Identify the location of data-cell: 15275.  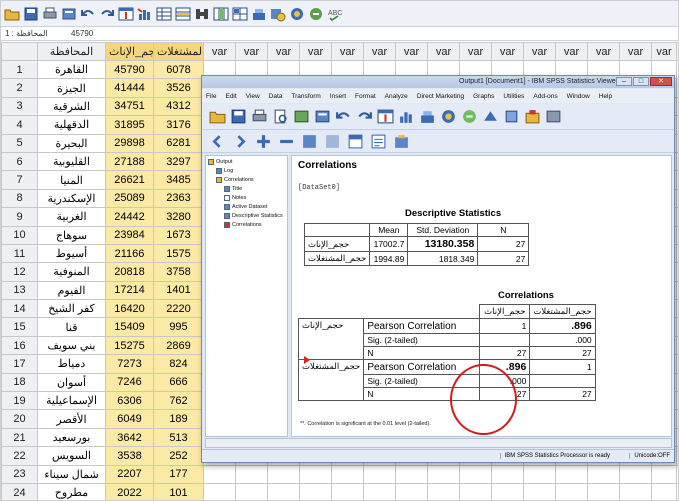
(129, 345).